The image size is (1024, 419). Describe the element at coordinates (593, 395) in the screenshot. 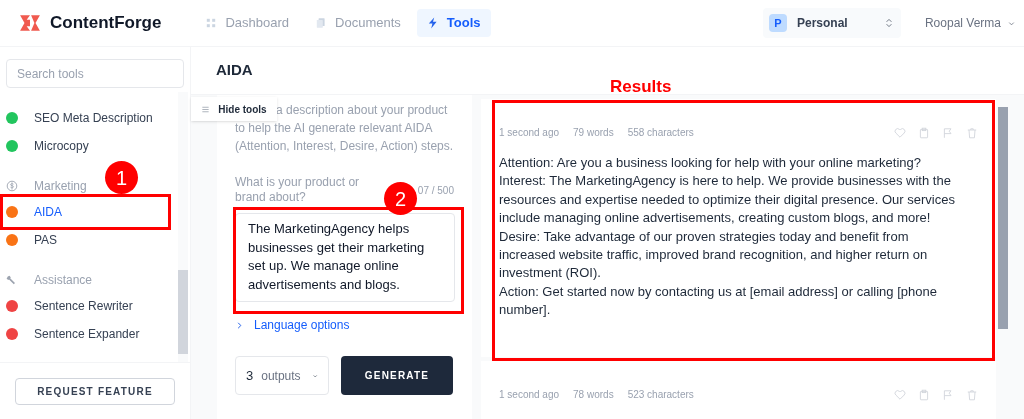

I see `word-count: 78 words` at that location.